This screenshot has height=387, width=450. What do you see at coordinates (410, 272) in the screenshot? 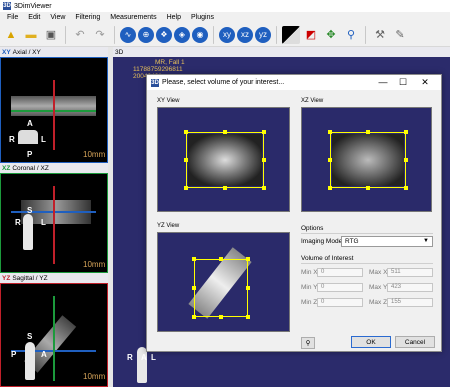
I see `max-x-field: 511` at bounding box center [410, 272].